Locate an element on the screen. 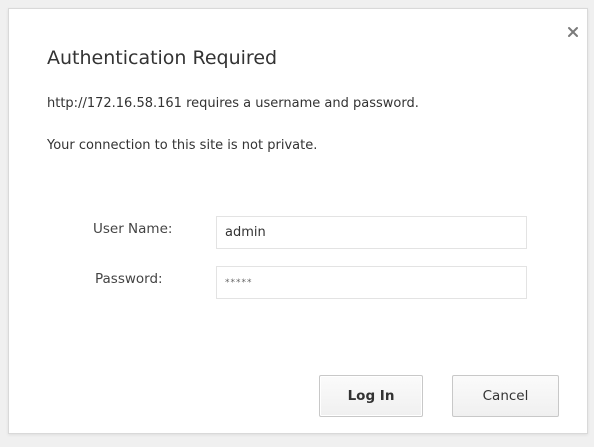  cancel-button: Cancel is located at coordinates (505, 396).